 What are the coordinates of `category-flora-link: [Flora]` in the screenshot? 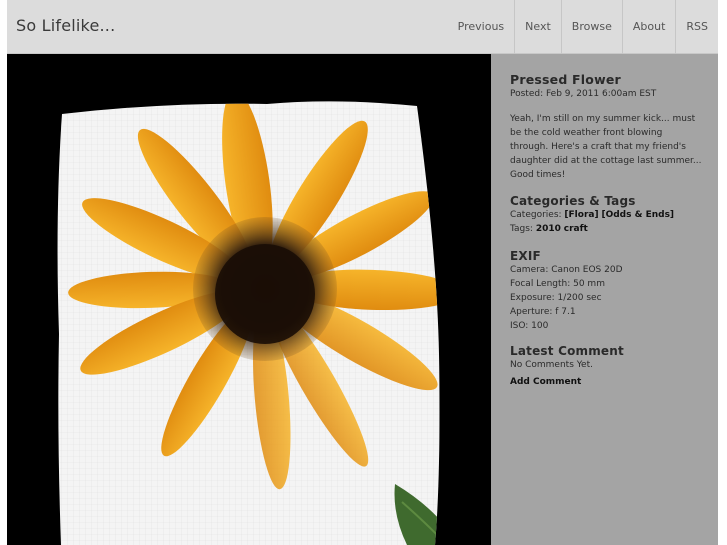 It's located at (581, 215).